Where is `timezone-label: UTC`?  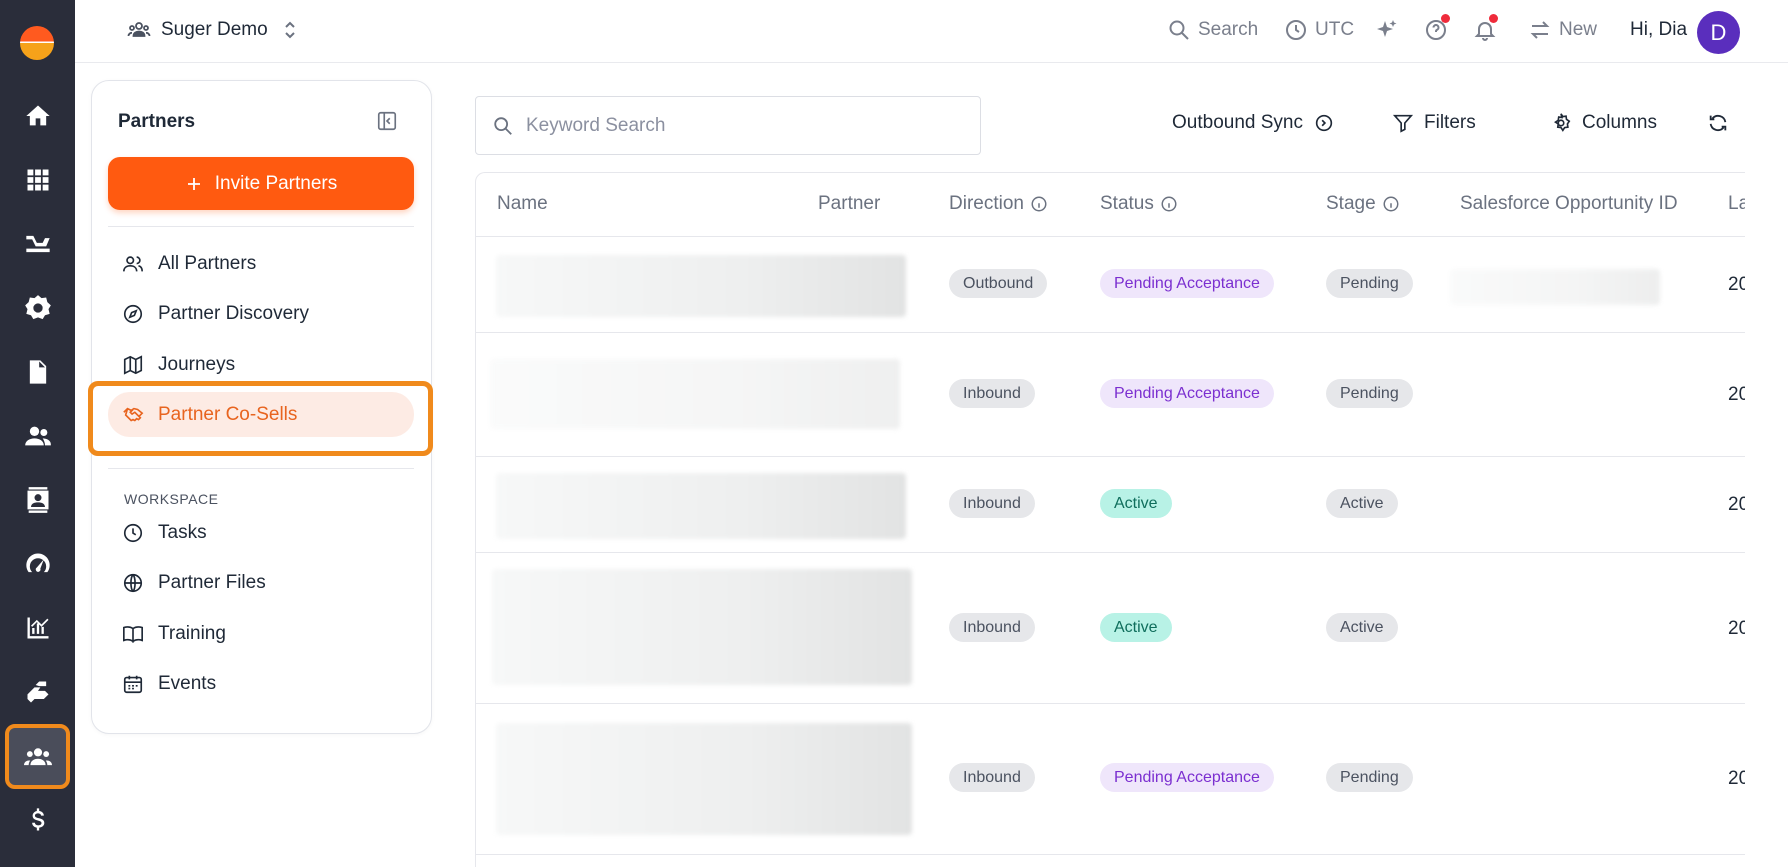 timezone-label: UTC is located at coordinates (1335, 29).